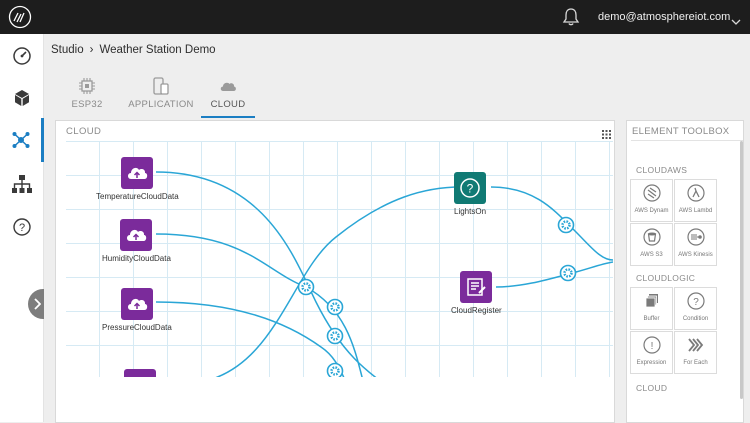 The image size is (750, 423). I want to click on help-icon: ?, so click(22, 227).